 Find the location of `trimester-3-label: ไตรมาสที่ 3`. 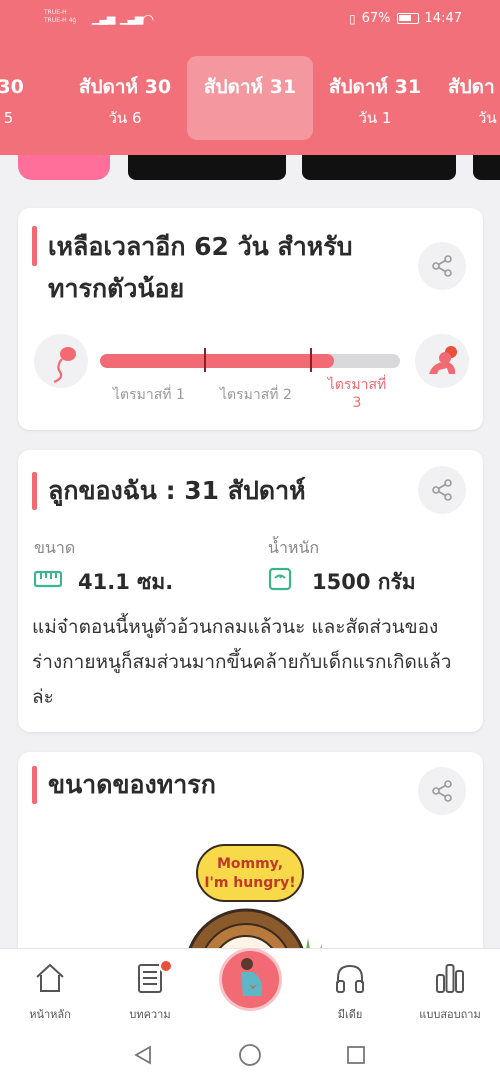

trimester-3-label: ไตรมาสที่ 3 is located at coordinates (357, 394).